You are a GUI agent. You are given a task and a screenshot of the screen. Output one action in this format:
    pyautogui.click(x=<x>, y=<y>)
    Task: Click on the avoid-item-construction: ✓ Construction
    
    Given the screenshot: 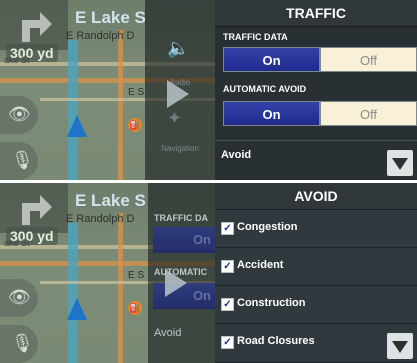 What is the action you would take?
    pyautogui.click(x=316, y=305)
    